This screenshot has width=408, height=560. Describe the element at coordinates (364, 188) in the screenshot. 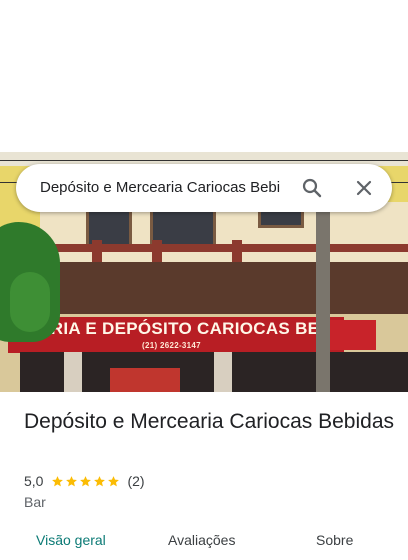

I see `close-icon` at that location.